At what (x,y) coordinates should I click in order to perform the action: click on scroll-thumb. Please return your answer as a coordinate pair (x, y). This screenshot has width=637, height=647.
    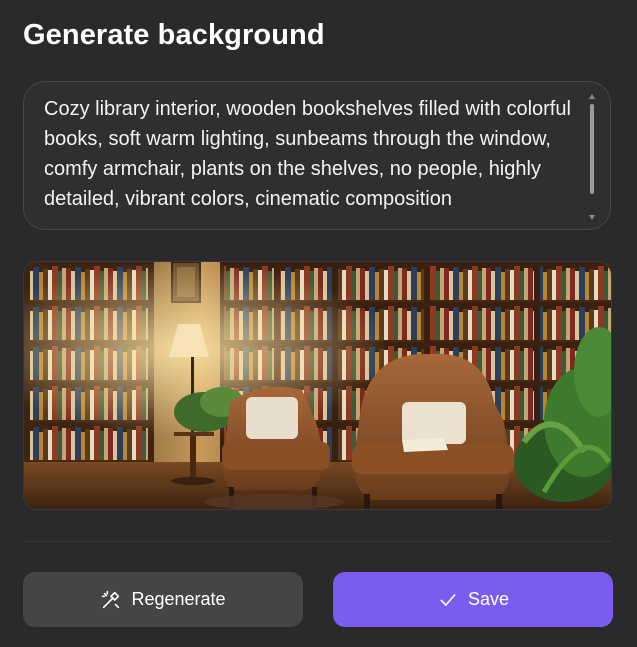
    Looking at the image, I should click on (592, 149).